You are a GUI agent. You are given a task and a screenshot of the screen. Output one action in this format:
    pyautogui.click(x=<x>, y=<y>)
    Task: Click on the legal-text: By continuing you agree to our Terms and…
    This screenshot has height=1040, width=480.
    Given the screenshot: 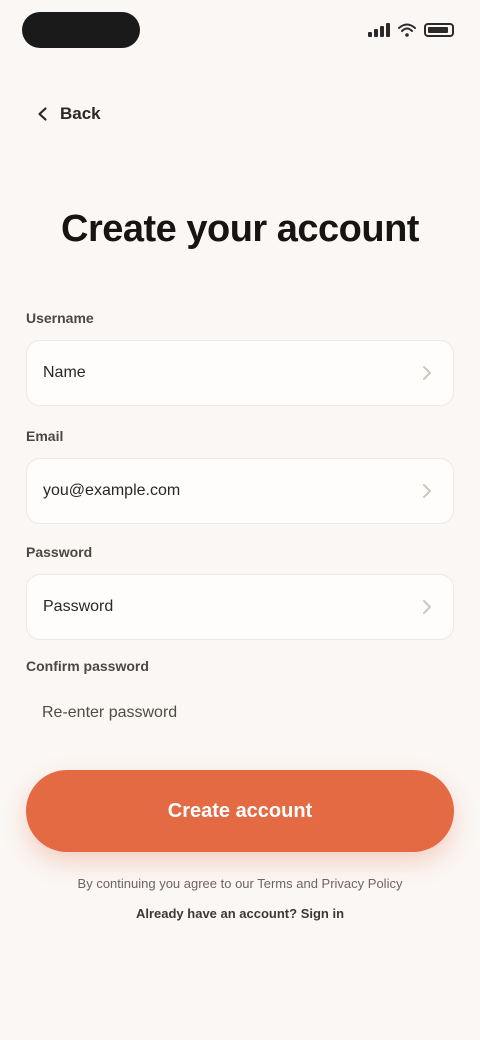 What is the action you would take?
    pyautogui.click(x=240, y=899)
    